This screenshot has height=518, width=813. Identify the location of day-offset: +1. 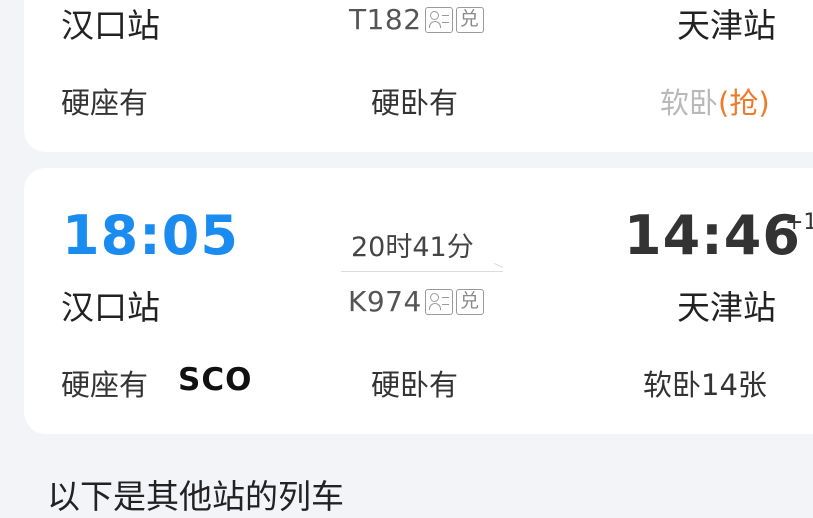
(799, 222).